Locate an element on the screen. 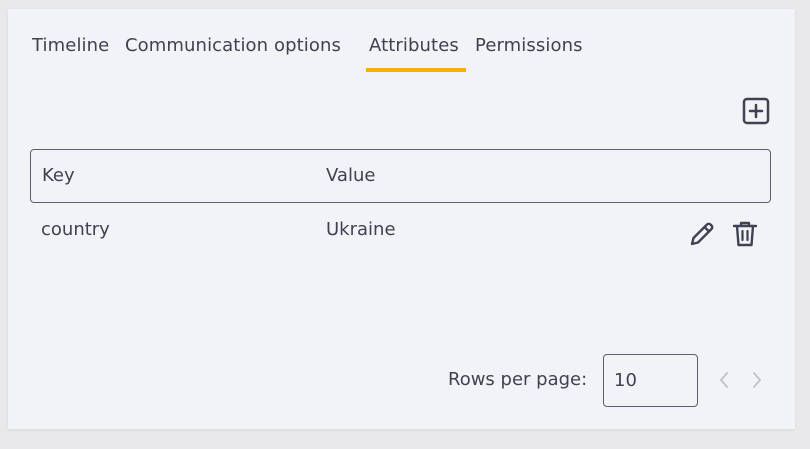 The width and height of the screenshot is (810, 449). tab-attributes: Attributes is located at coordinates (414, 45).